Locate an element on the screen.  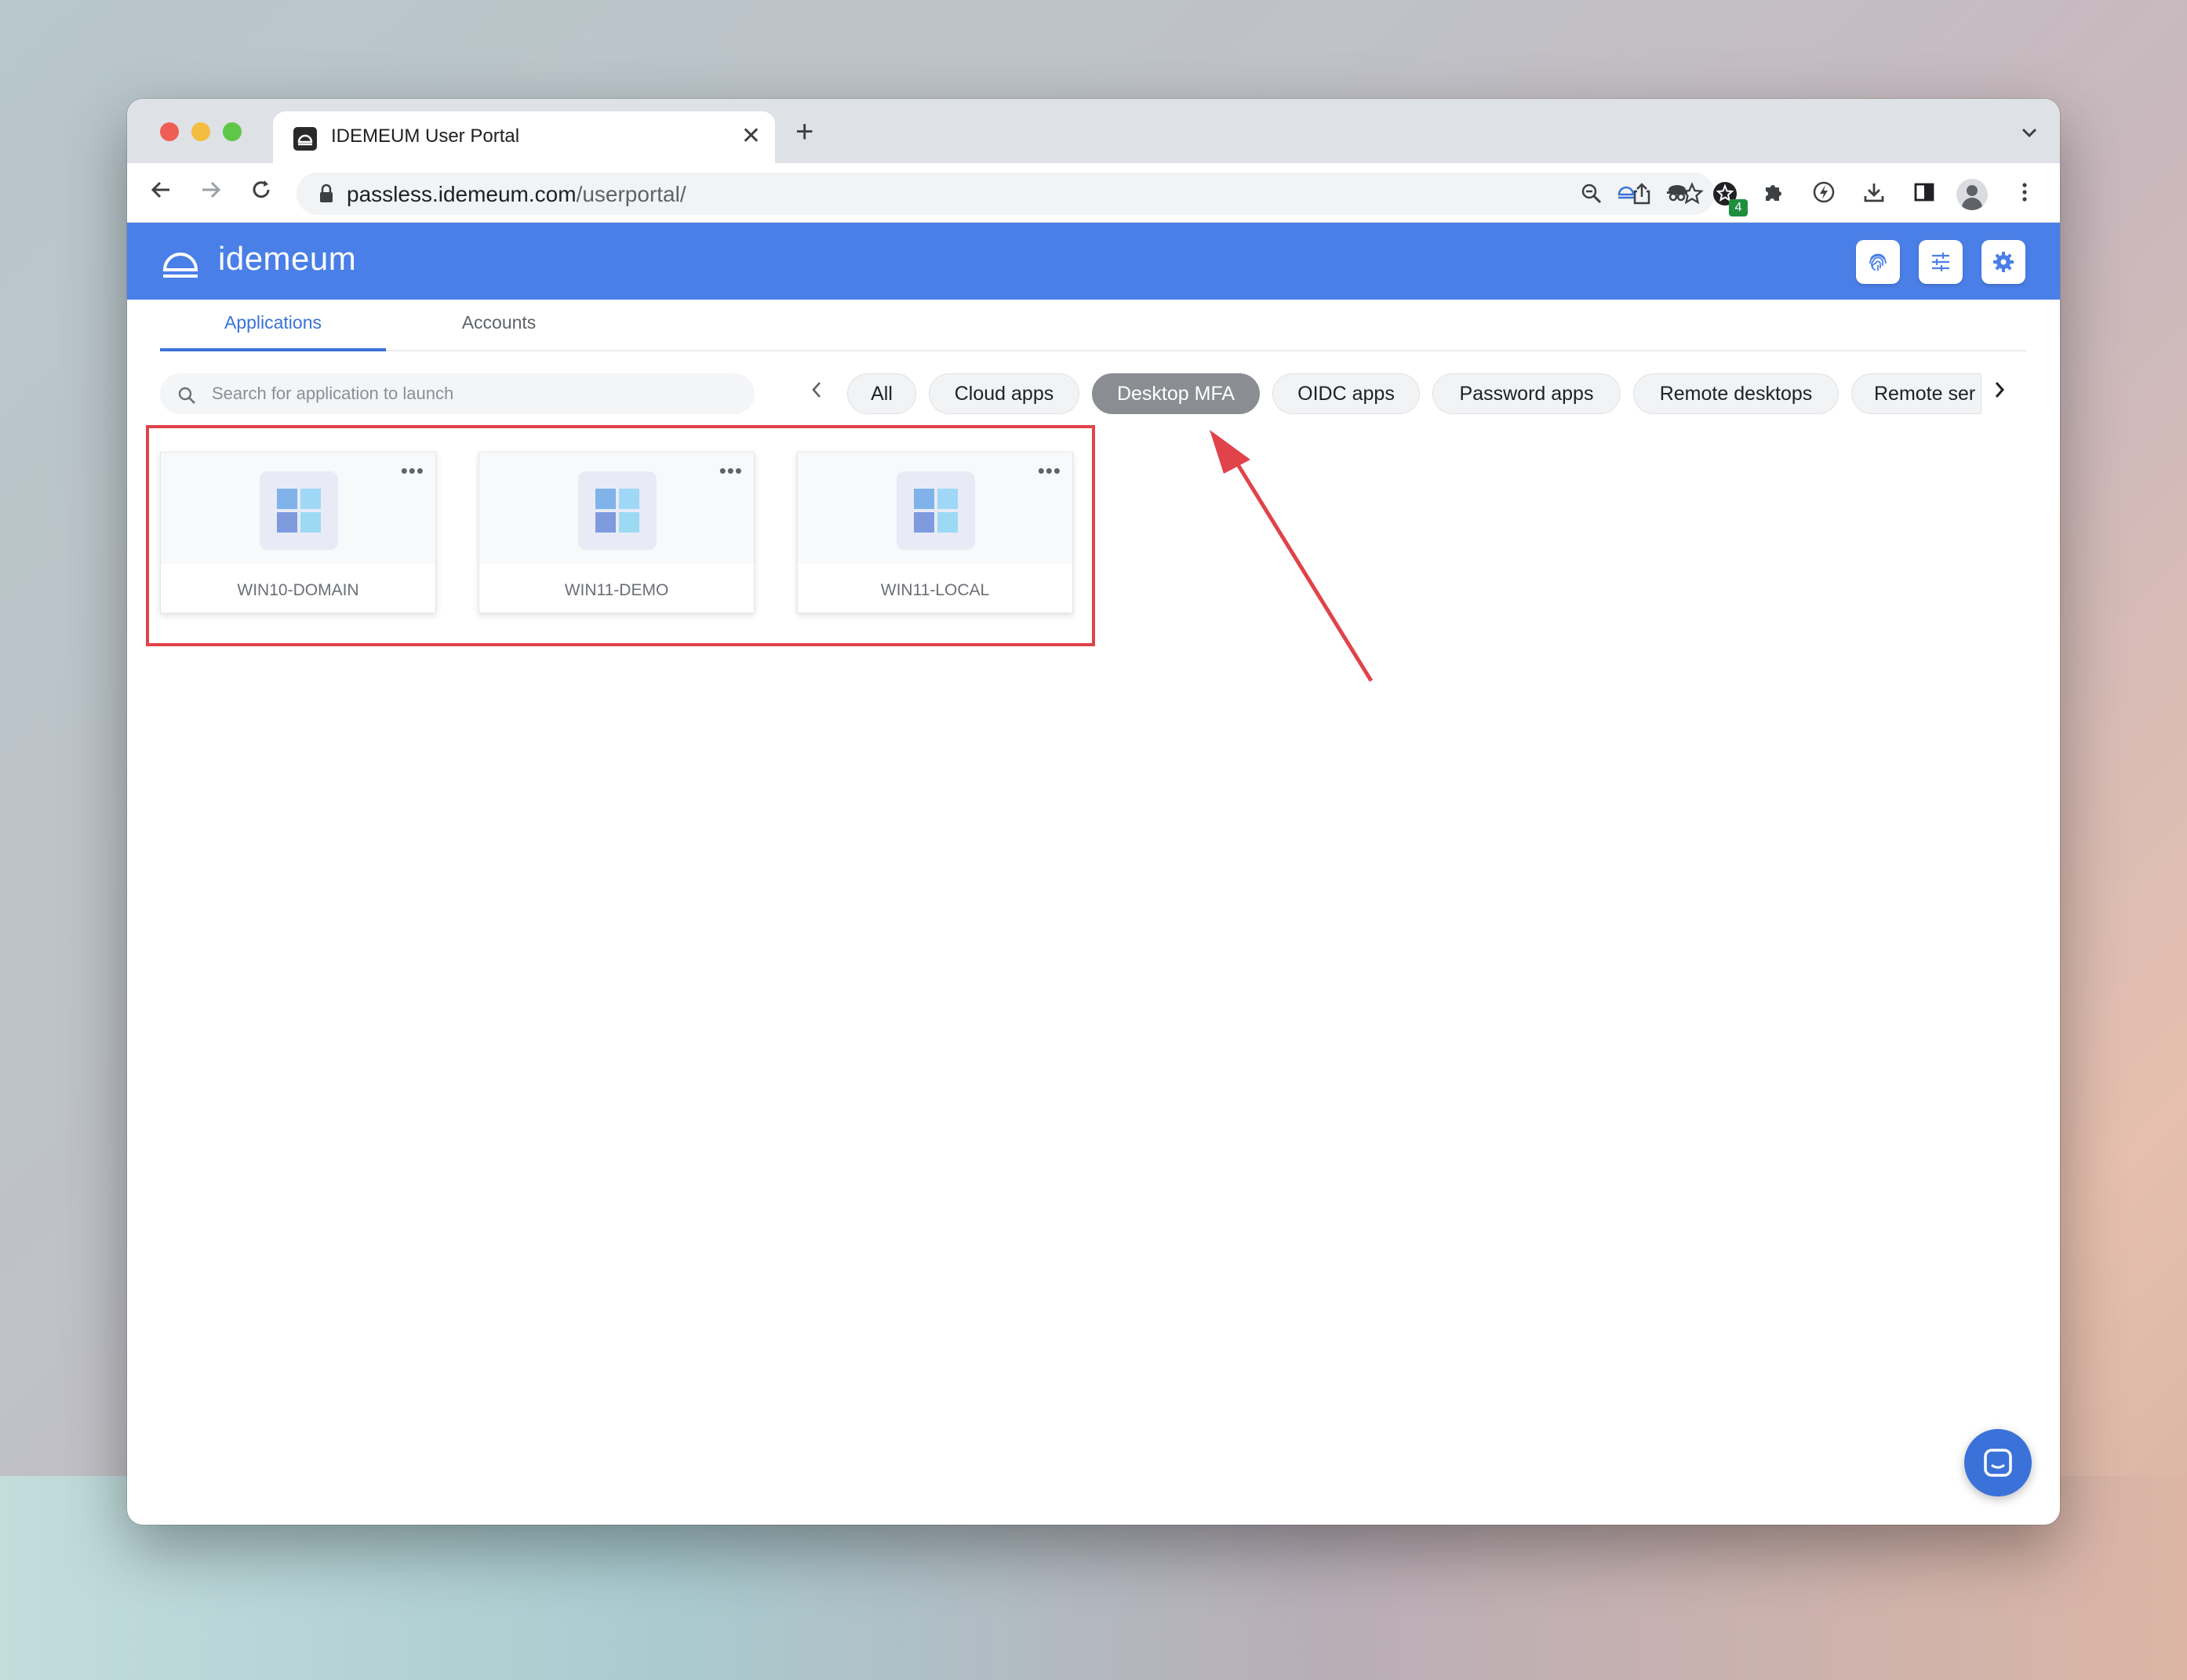
chat-launcher-button is located at coordinates (1998, 1462).